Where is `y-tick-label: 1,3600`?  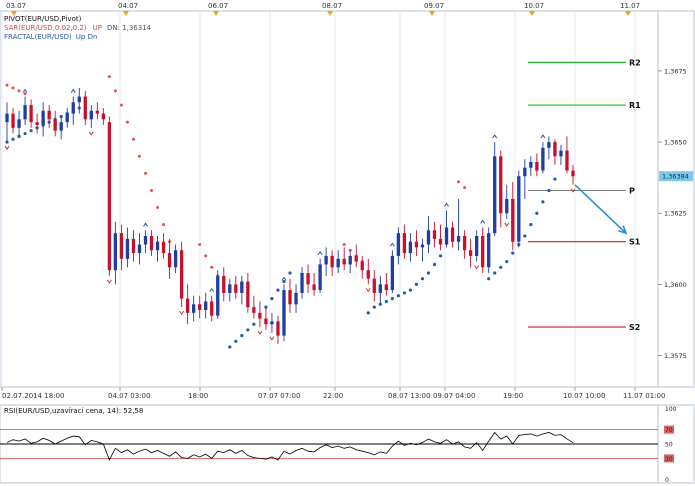
y-tick-label: 1,3600 is located at coordinates (675, 285).